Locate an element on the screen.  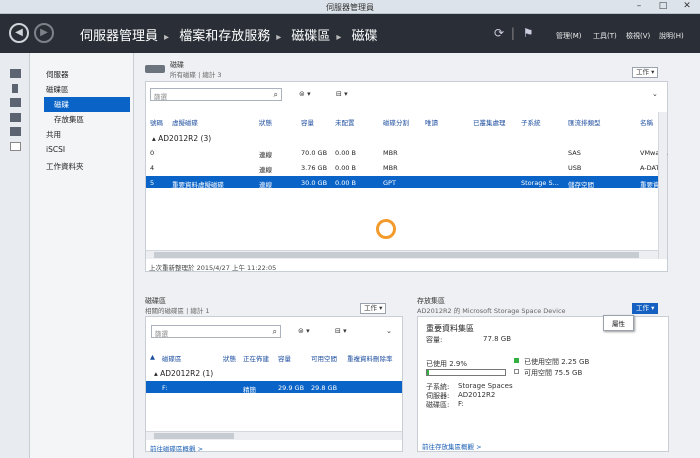
disks-search-input: 篩選 ⌕ is located at coordinates (216, 94).